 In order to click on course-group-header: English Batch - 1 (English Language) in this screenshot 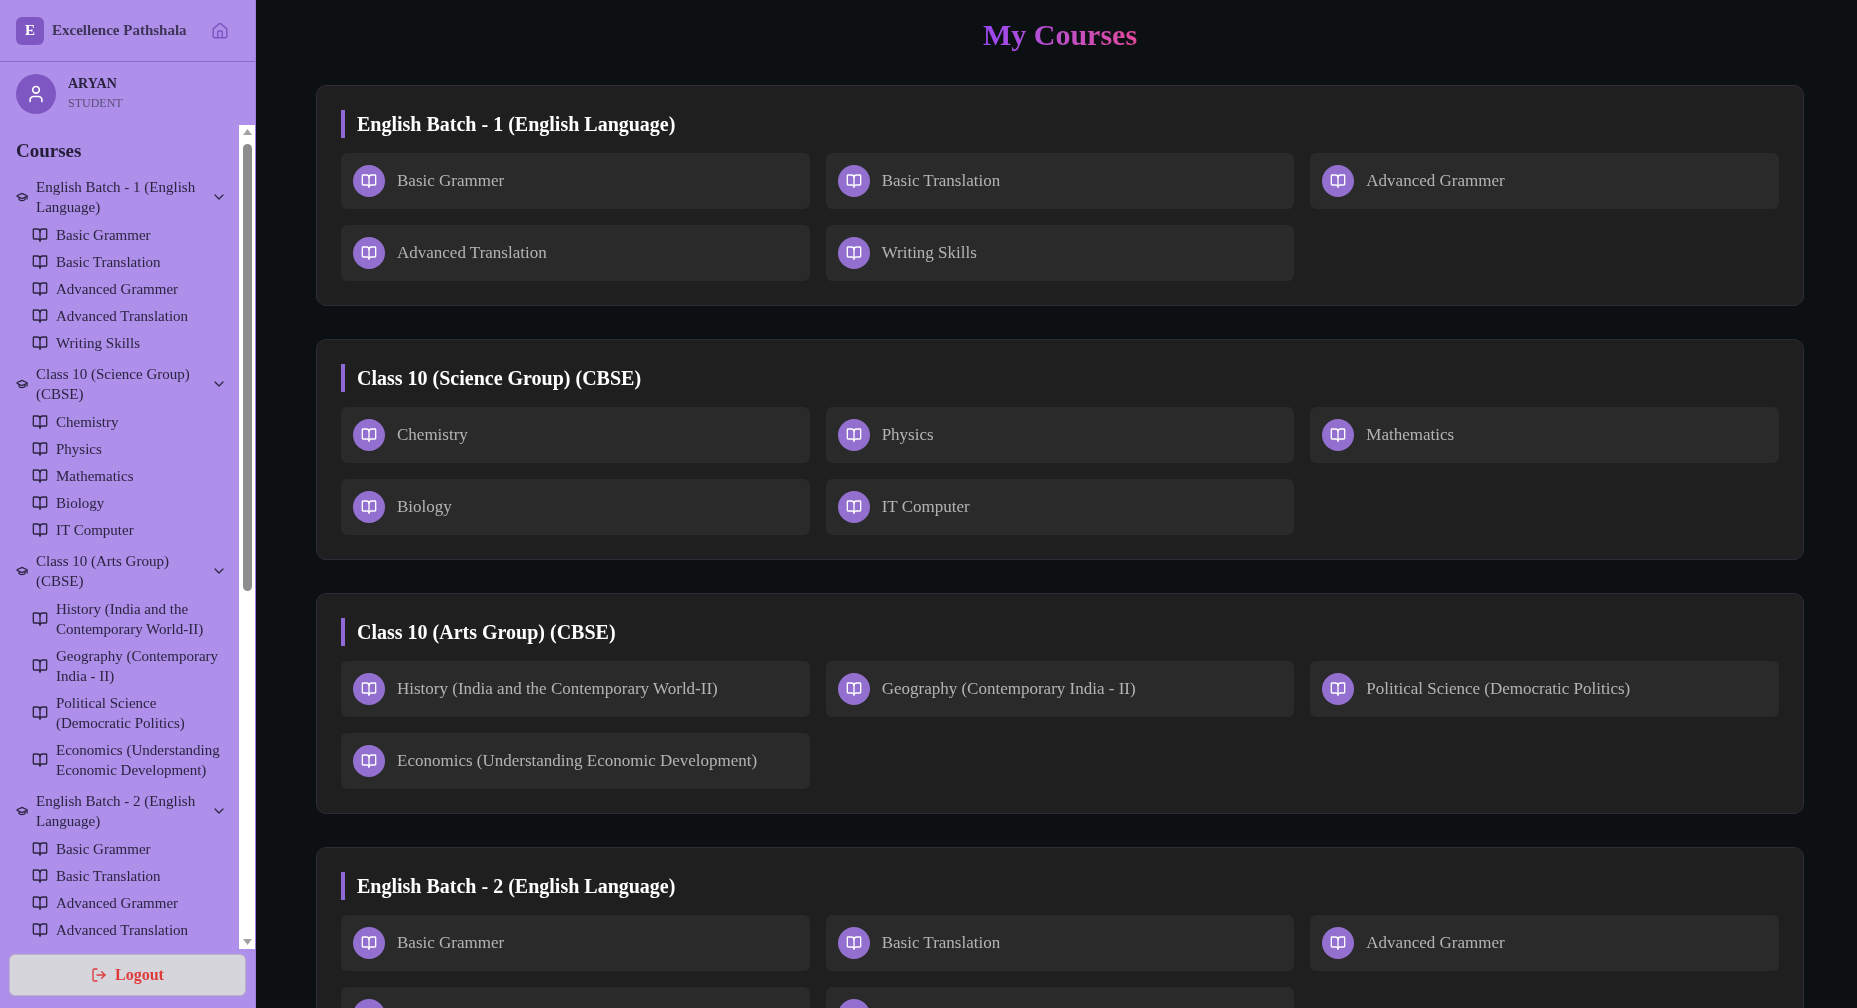, I will do `click(119, 195)`.